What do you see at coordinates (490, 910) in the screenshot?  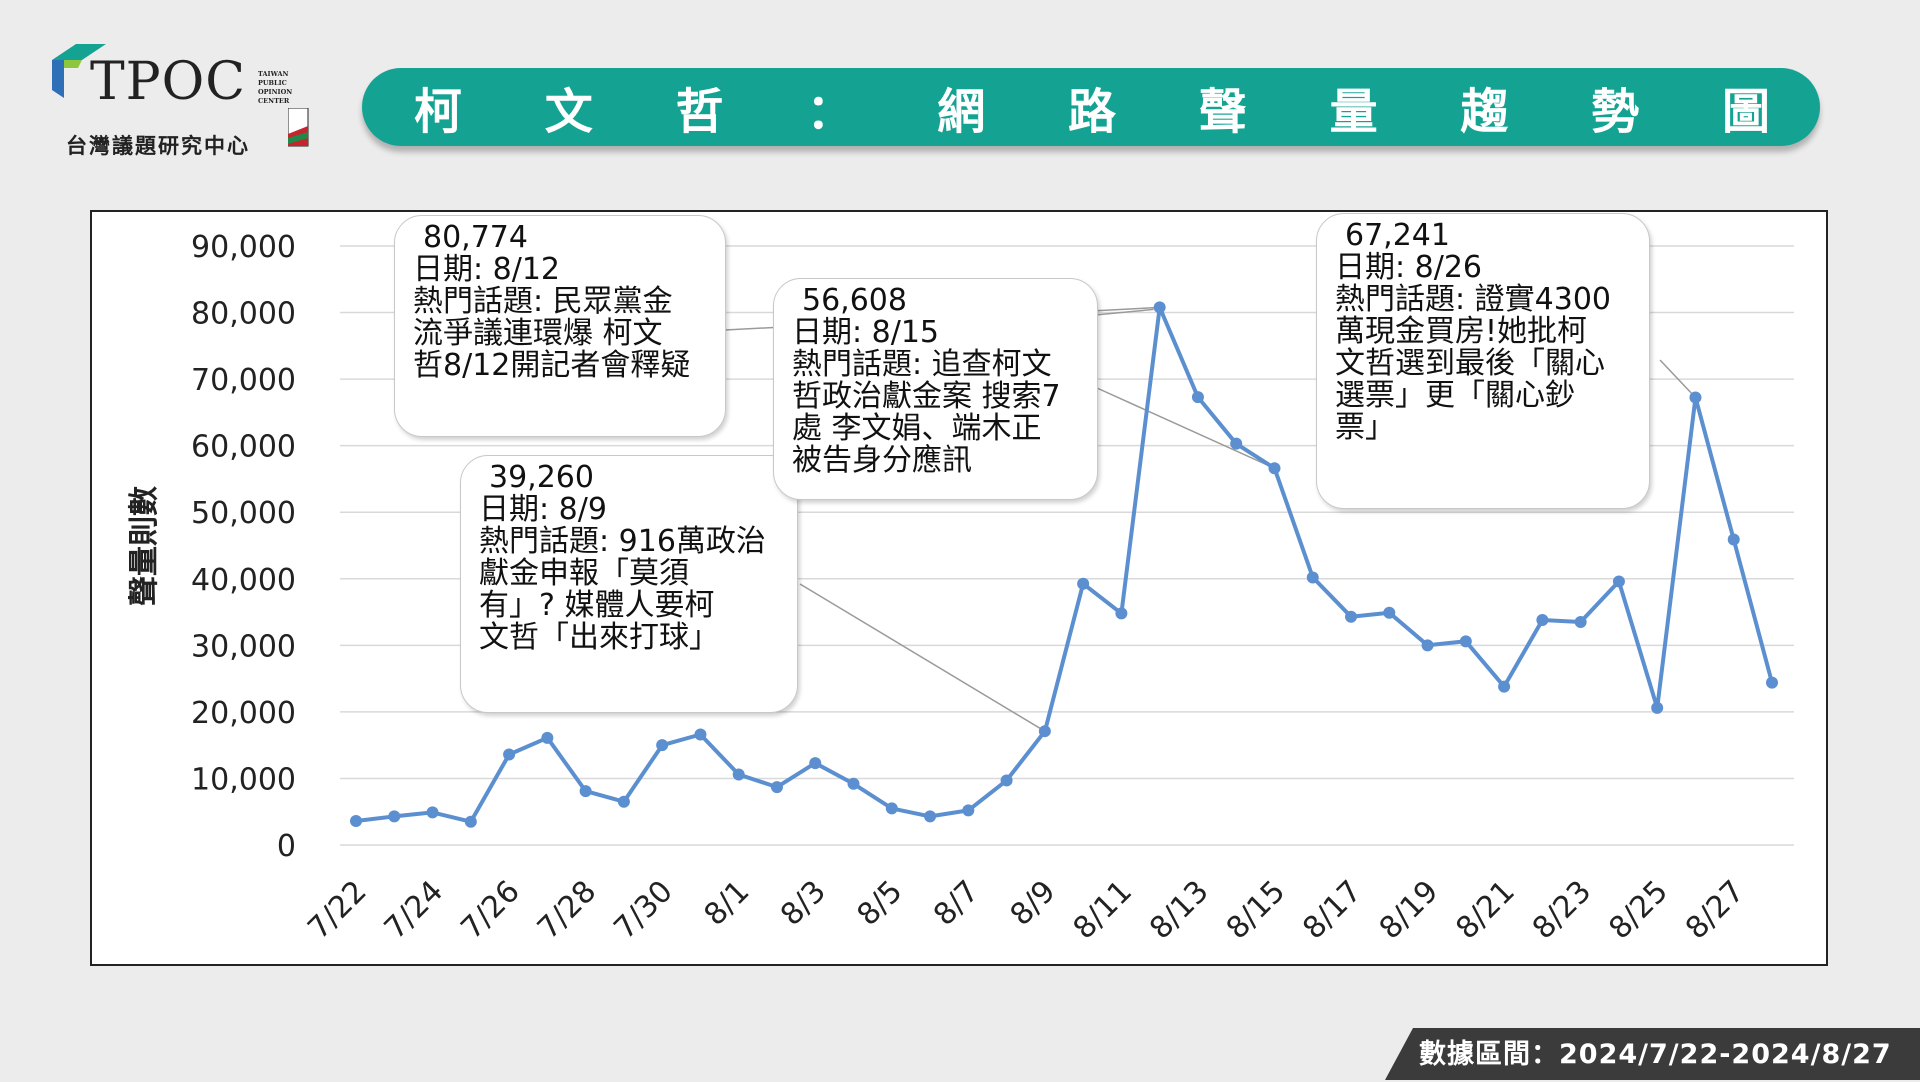 I see `x-tick-label: 7/26` at bounding box center [490, 910].